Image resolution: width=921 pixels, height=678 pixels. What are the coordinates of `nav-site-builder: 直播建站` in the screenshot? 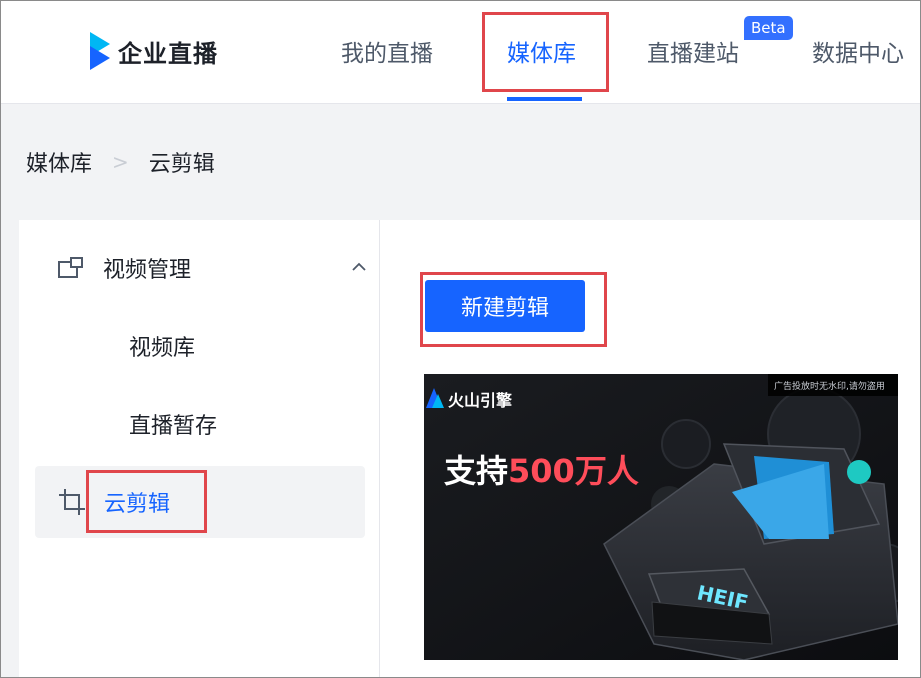 It's located at (693, 51).